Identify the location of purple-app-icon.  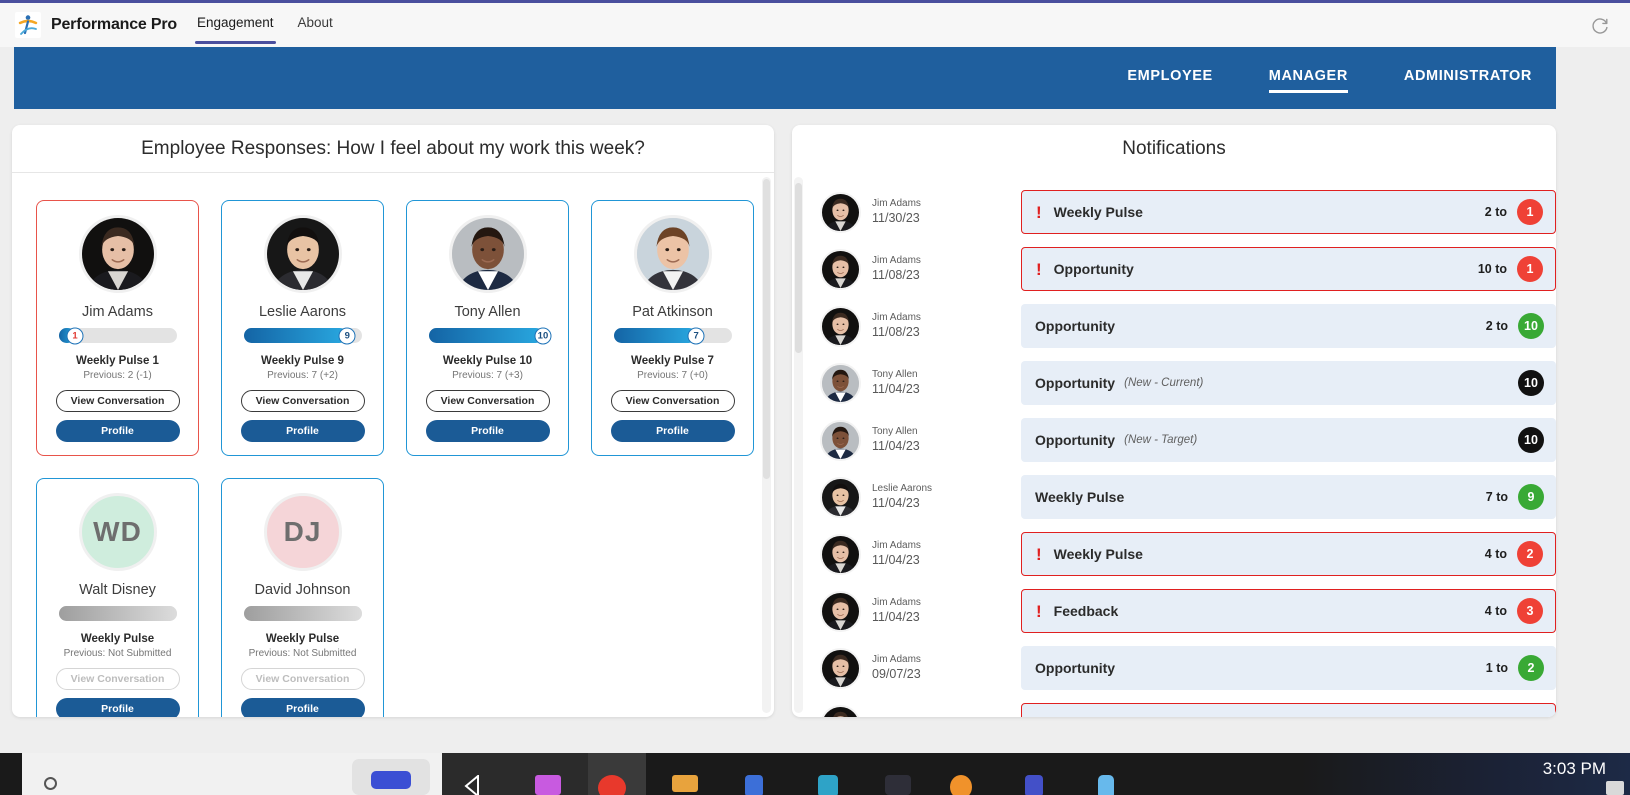
(548, 785).